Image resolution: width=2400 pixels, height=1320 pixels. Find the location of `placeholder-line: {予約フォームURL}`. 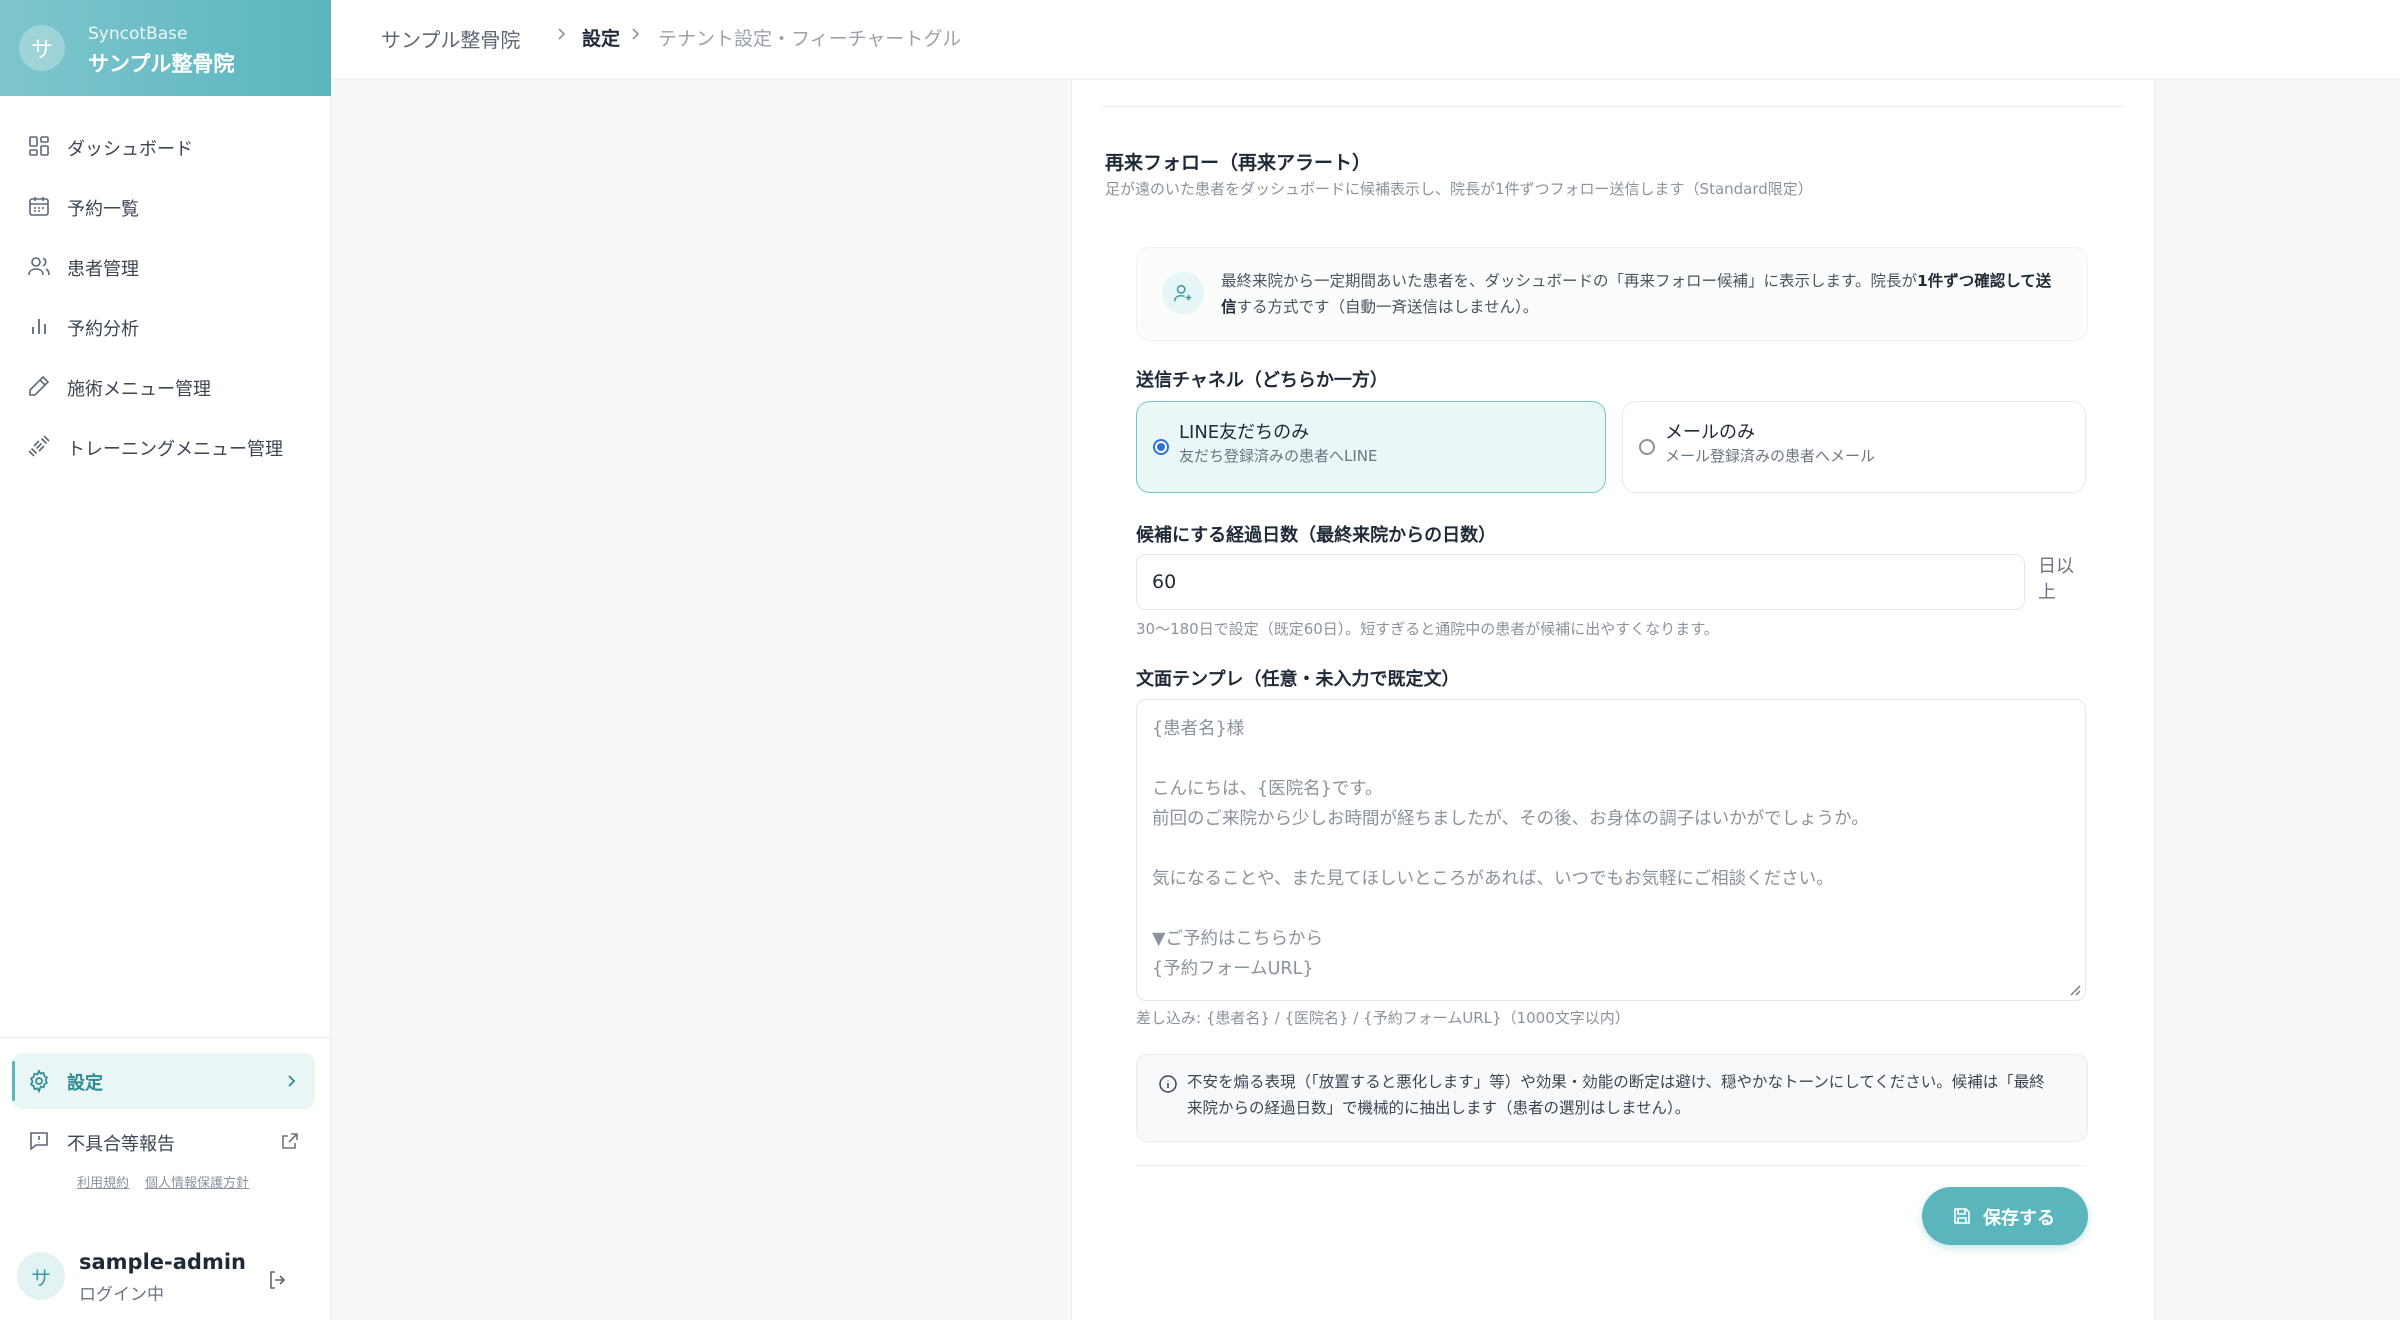

placeholder-line: {予約フォームURL} is located at coordinates (1233, 969).